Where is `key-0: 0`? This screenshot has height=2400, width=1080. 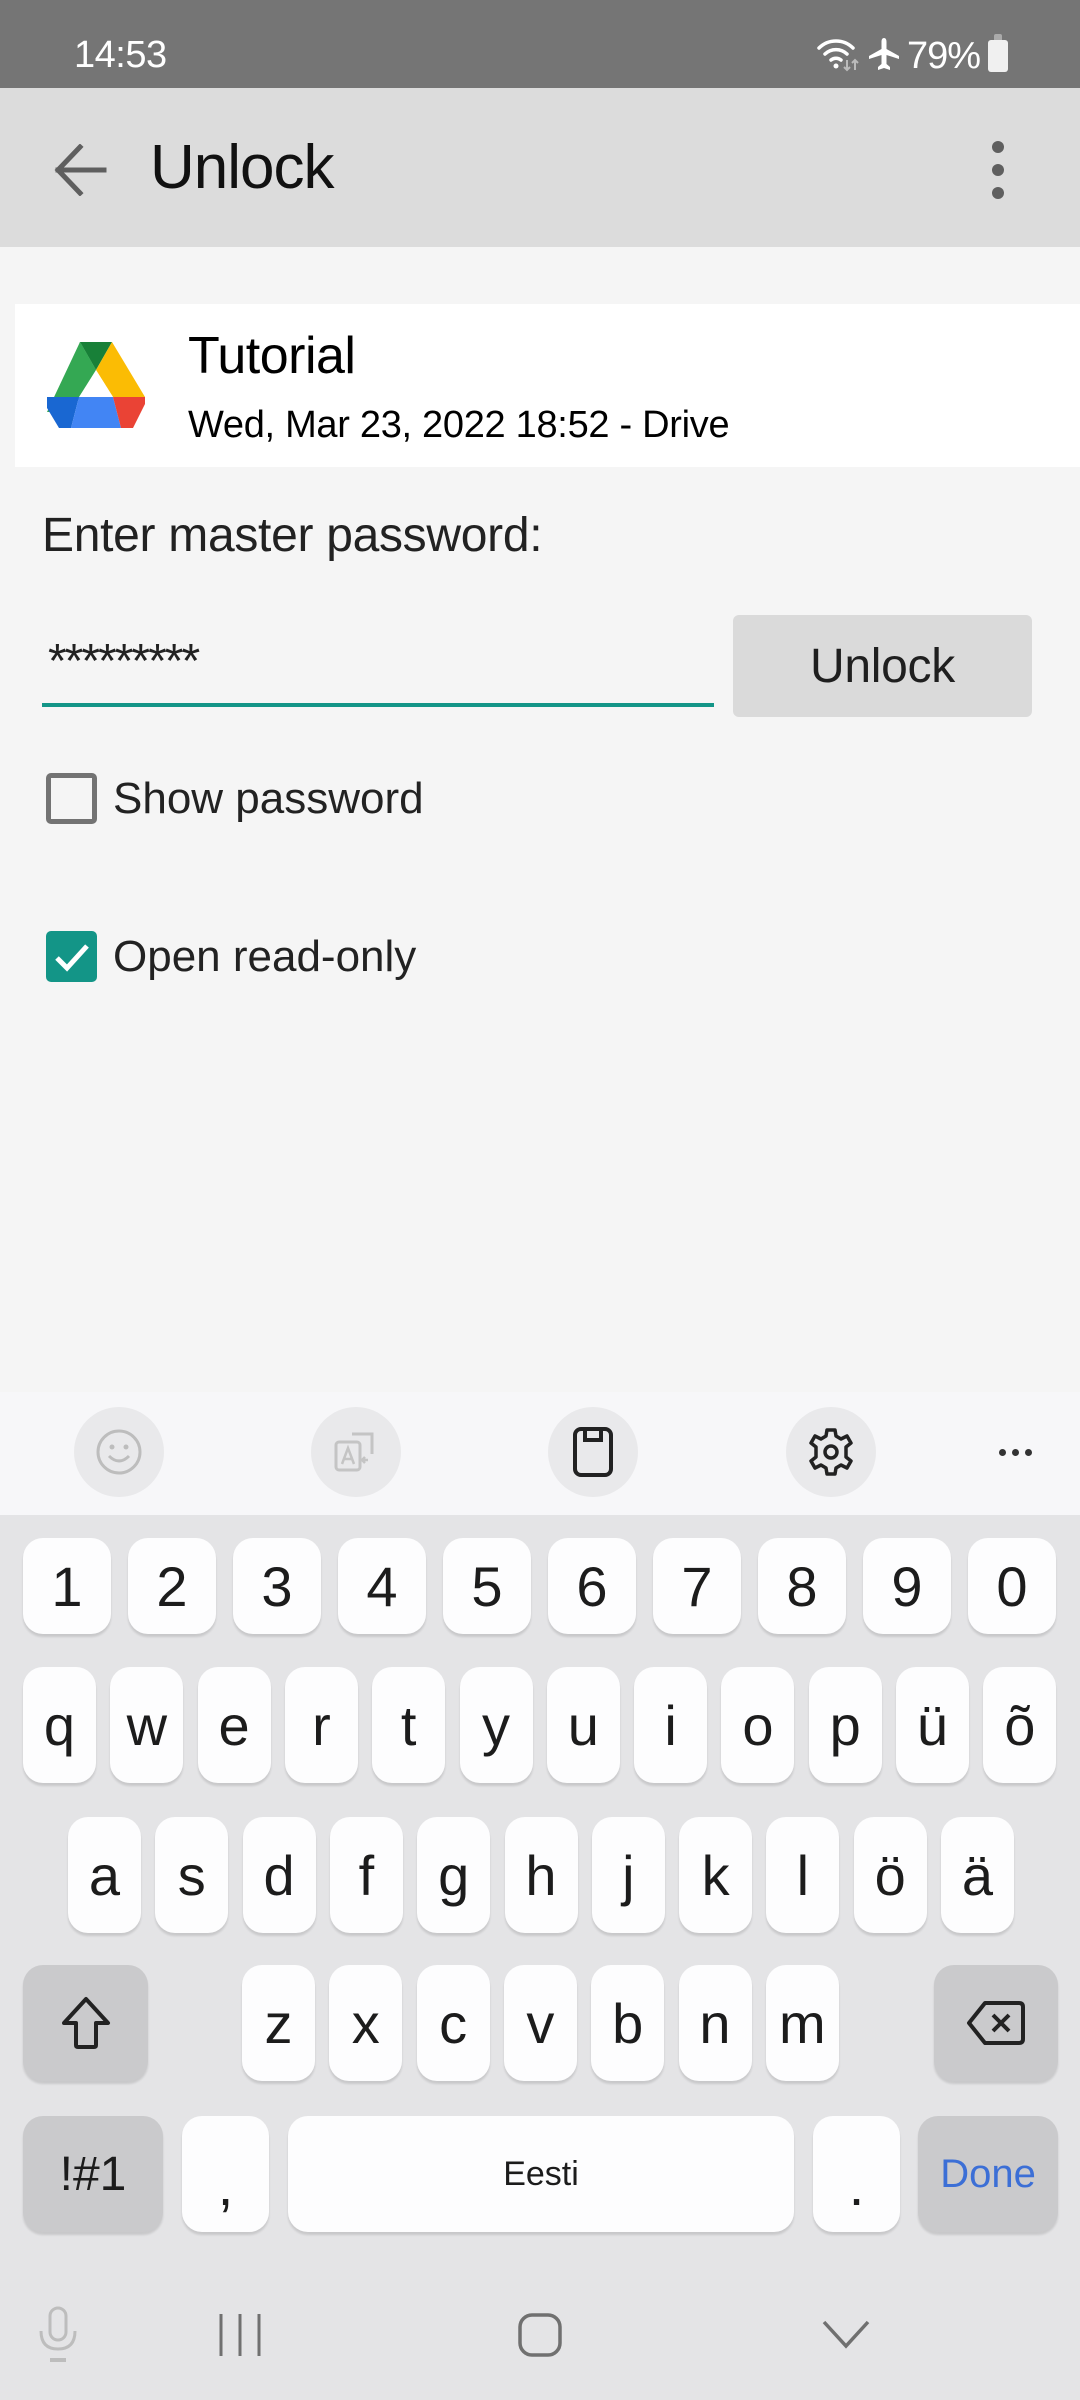
key-0: 0 is located at coordinates (1012, 1586).